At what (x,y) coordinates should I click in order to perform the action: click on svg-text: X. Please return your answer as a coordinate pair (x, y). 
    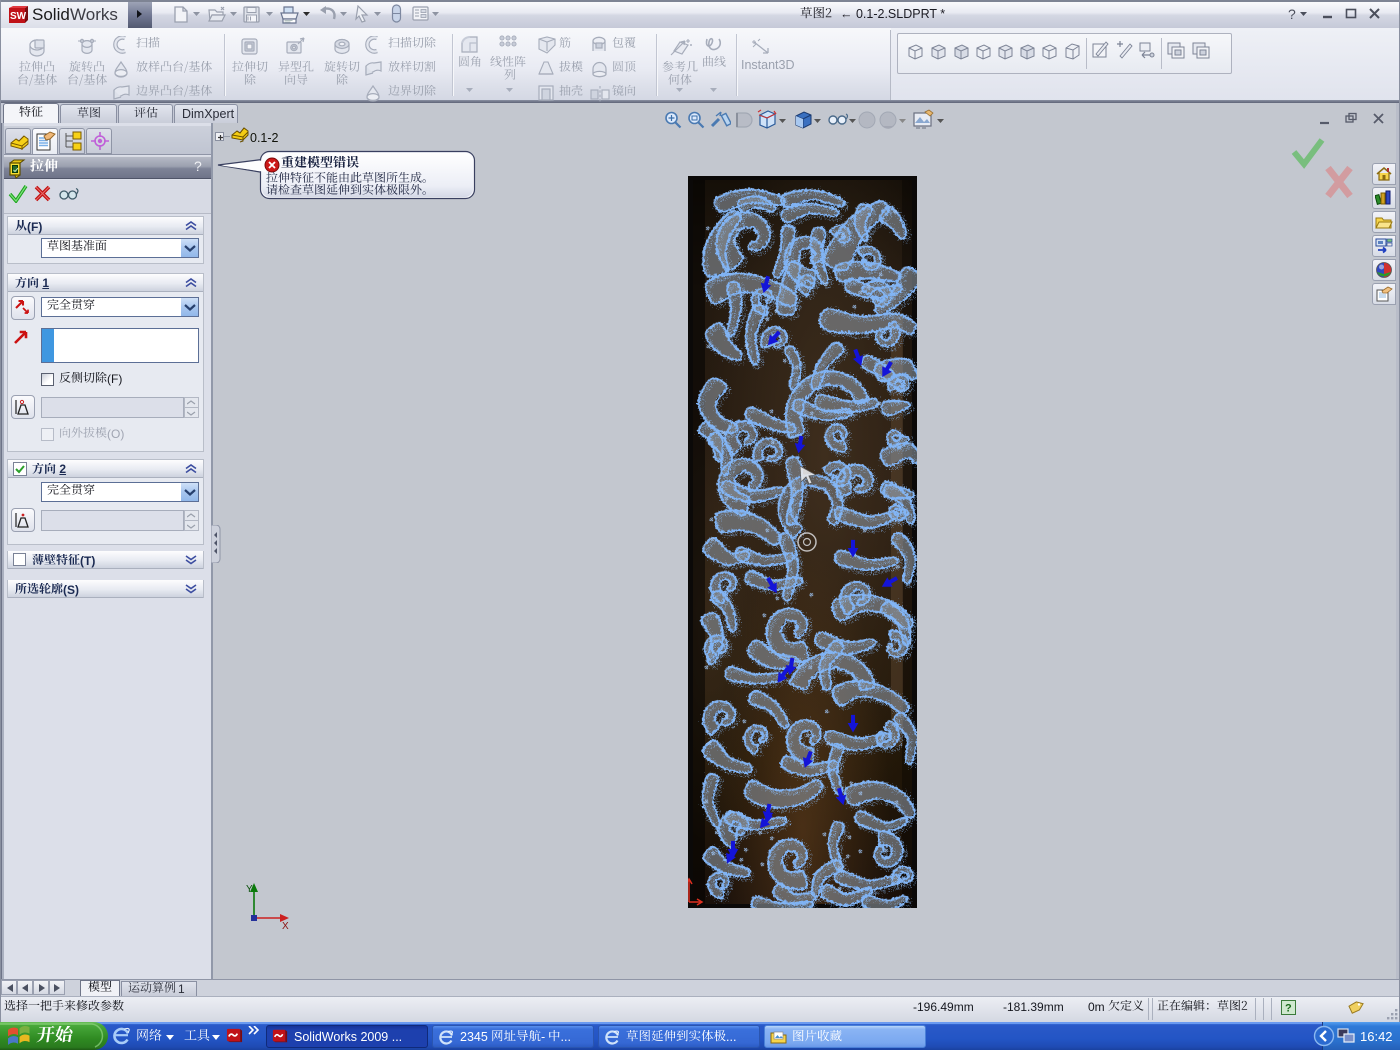
    Looking at the image, I should click on (285, 925).